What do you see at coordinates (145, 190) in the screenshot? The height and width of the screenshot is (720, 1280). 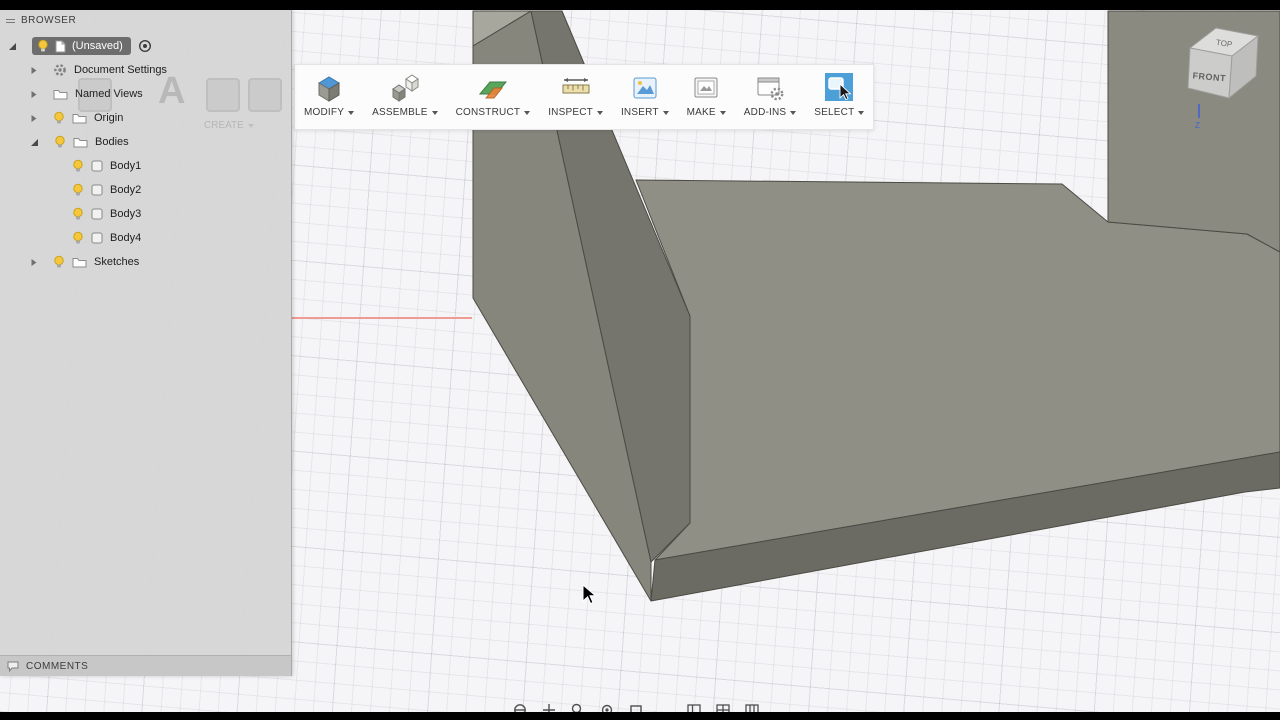 I see `tree-item-body2: Body2` at bounding box center [145, 190].